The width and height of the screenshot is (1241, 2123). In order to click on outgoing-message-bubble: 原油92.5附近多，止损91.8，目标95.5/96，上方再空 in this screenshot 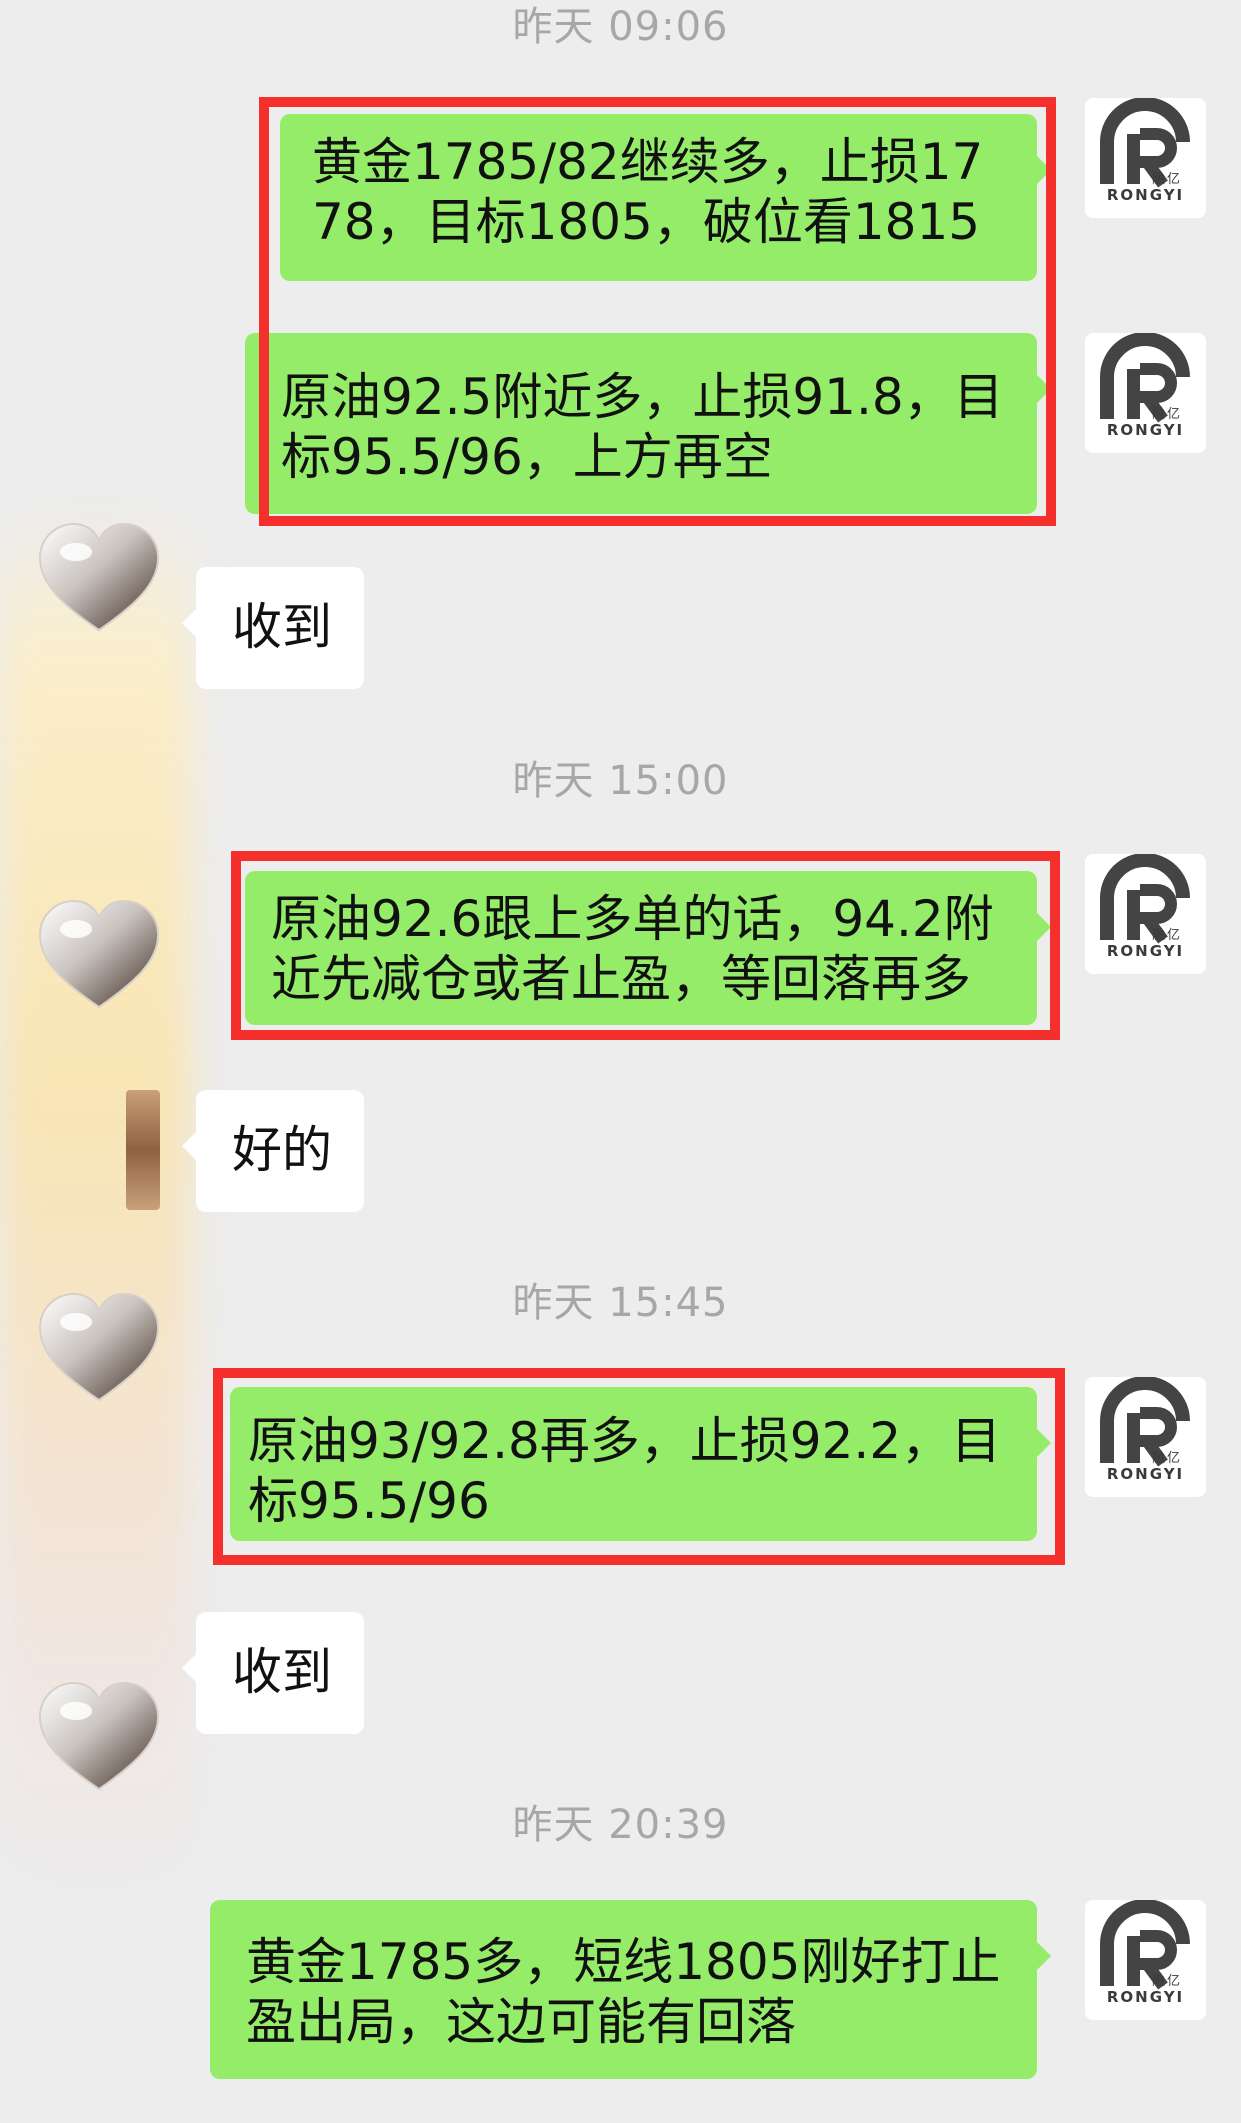, I will do `click(648, 423)`.